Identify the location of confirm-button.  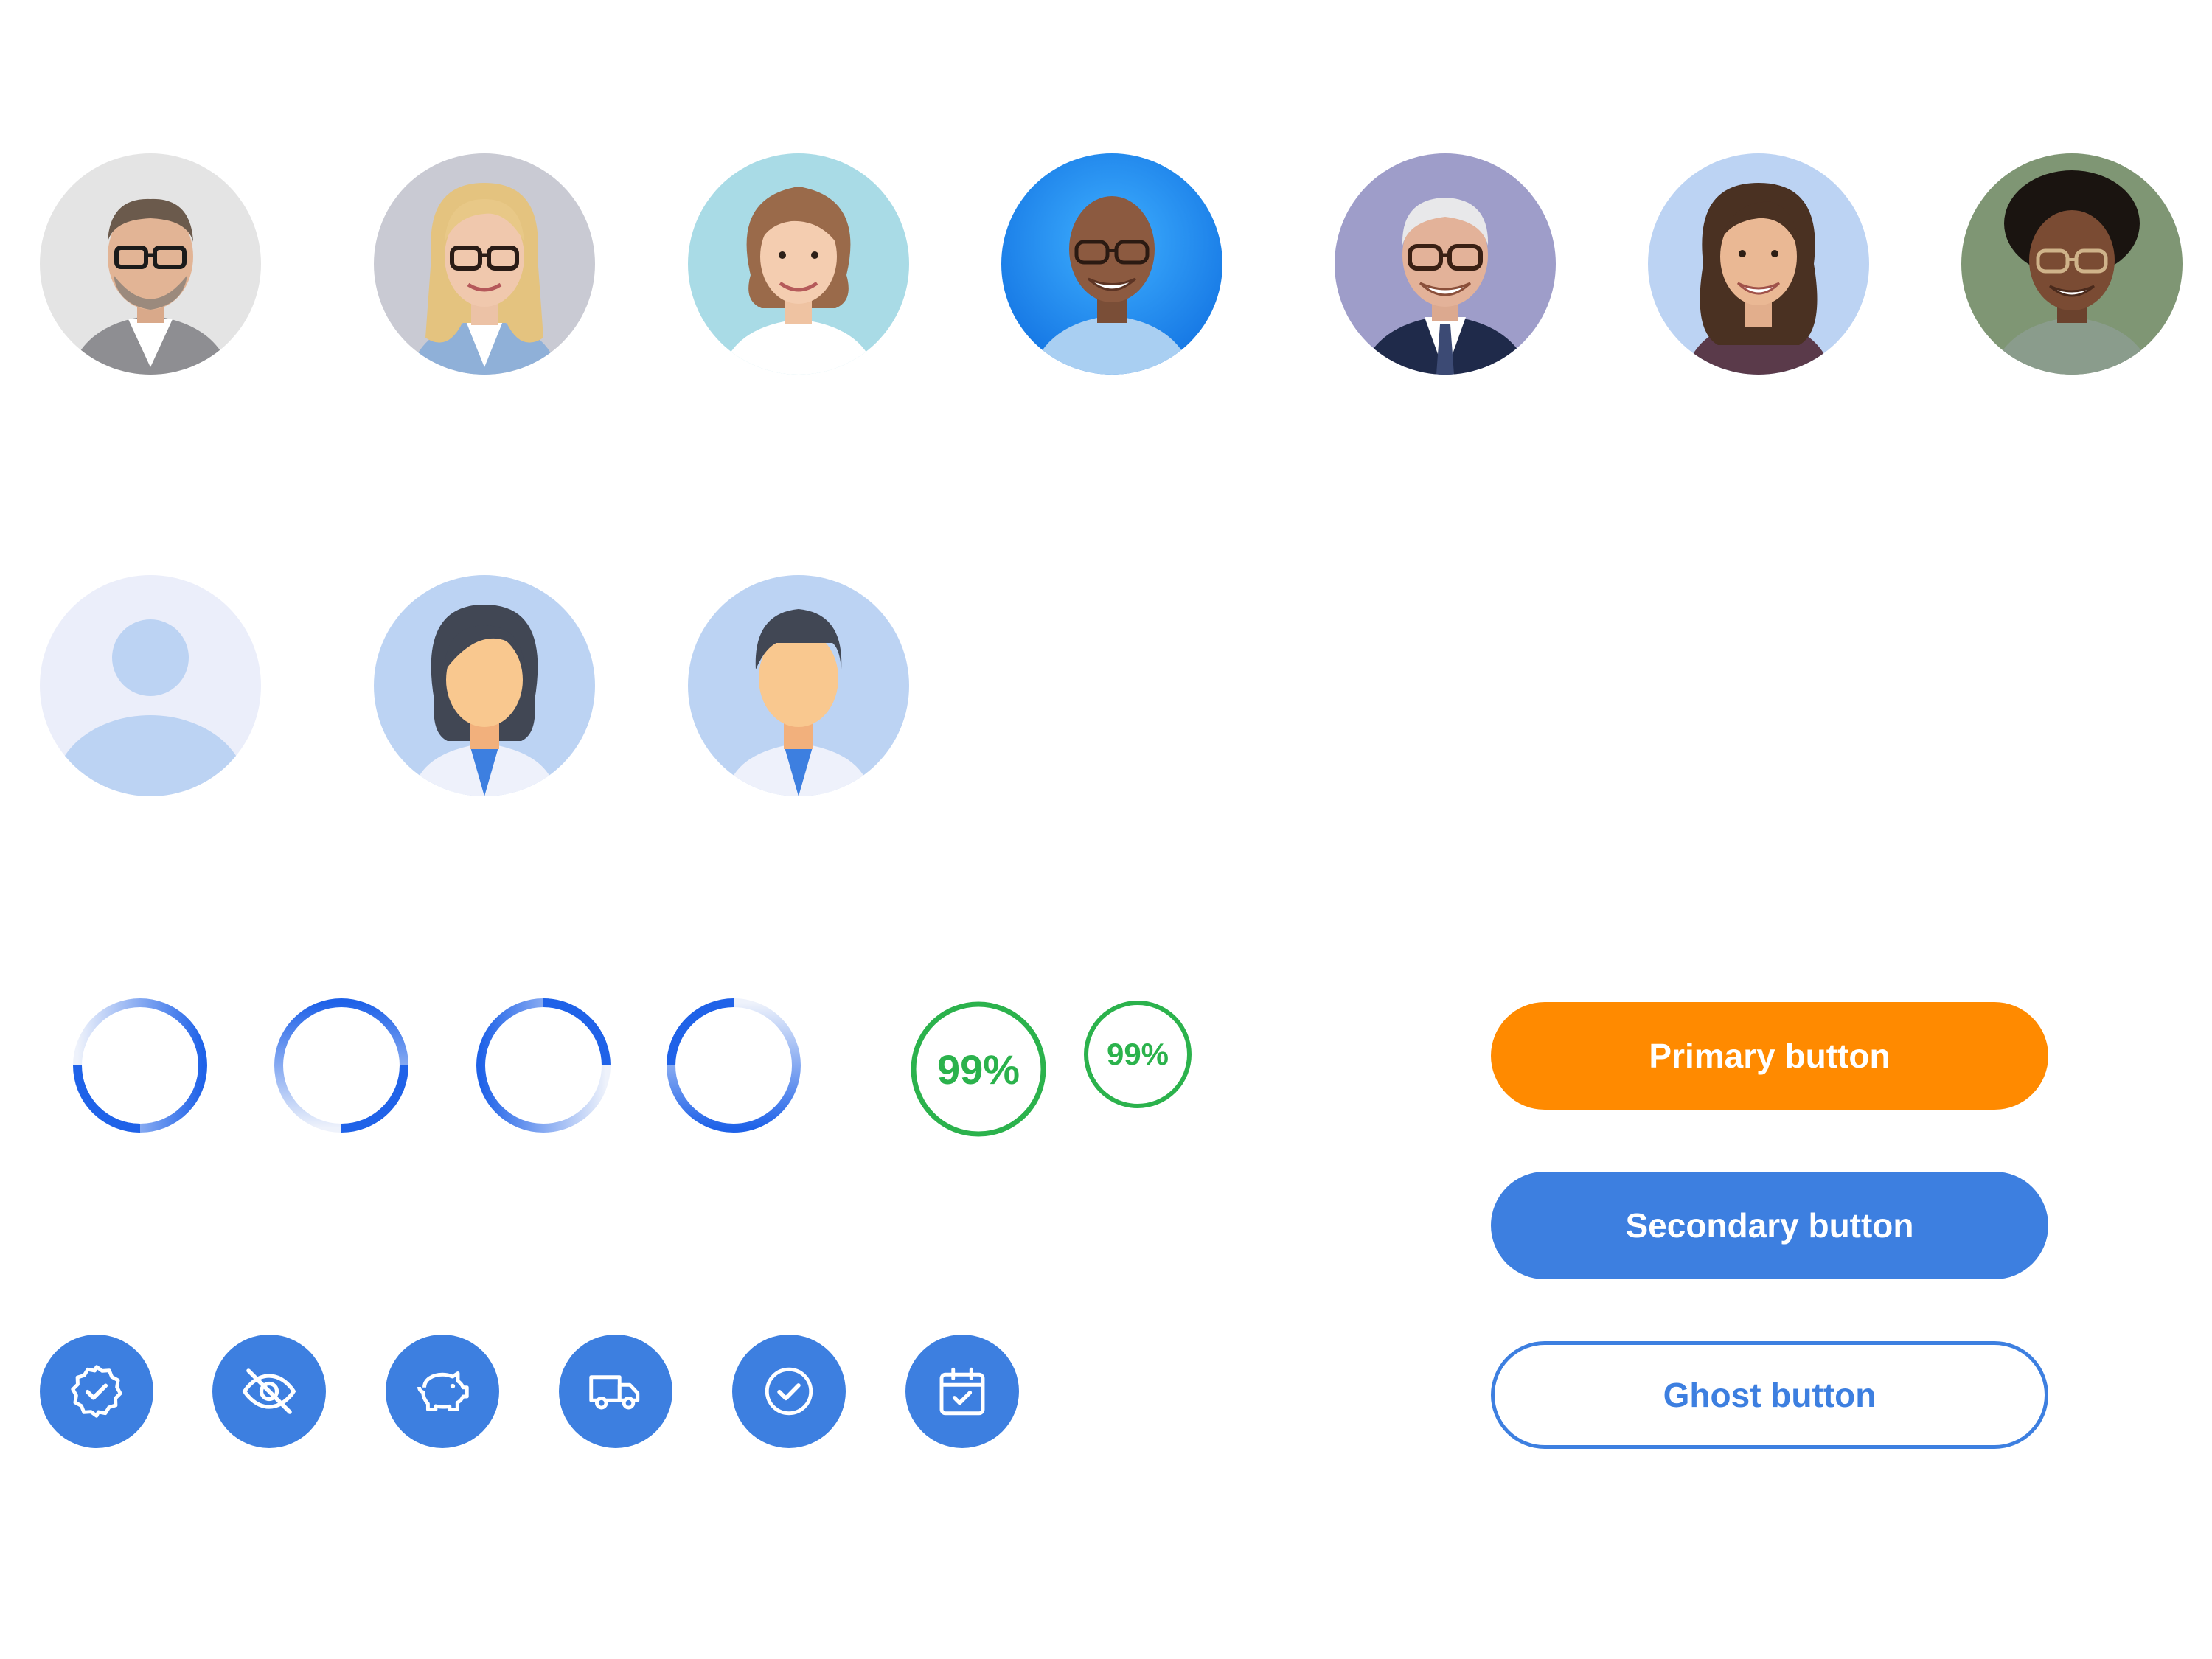
(789, 1391).